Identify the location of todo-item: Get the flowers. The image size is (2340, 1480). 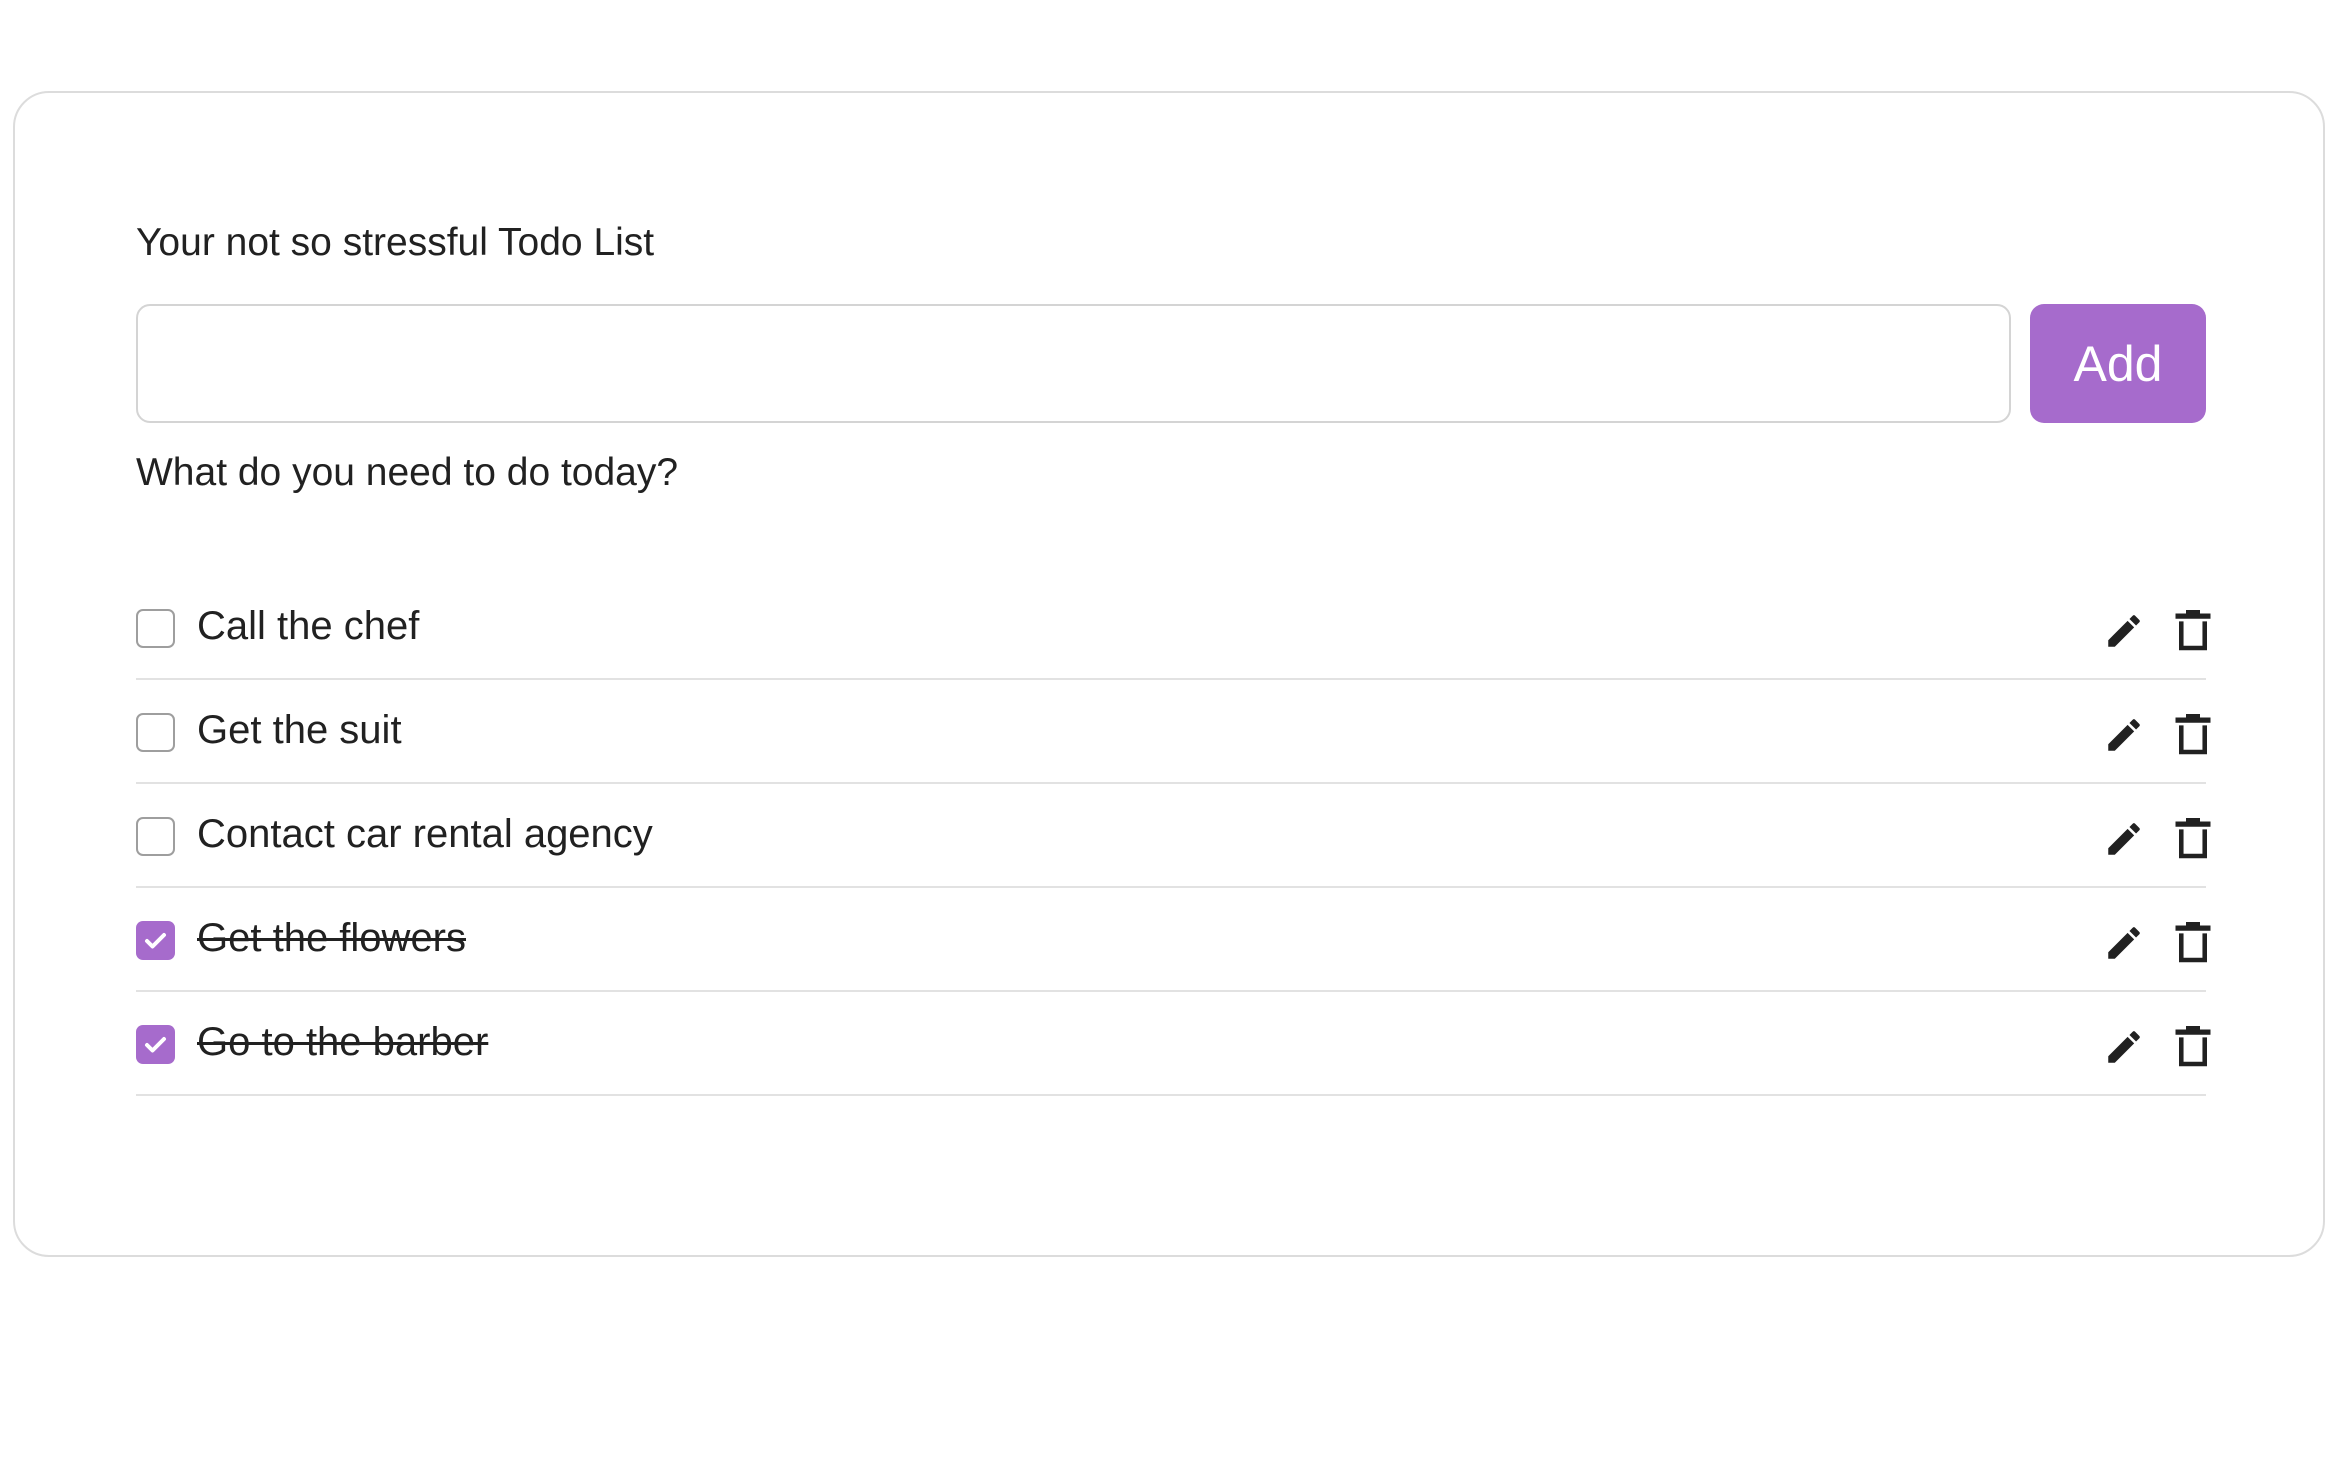
(1173, 940).